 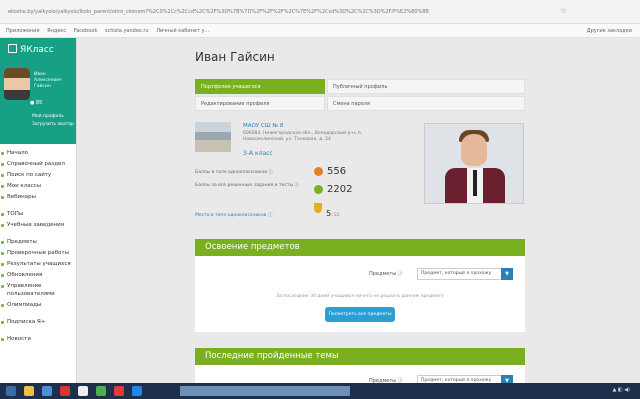 I want to click on user-points-value: 85, so click(x=39, y=103).